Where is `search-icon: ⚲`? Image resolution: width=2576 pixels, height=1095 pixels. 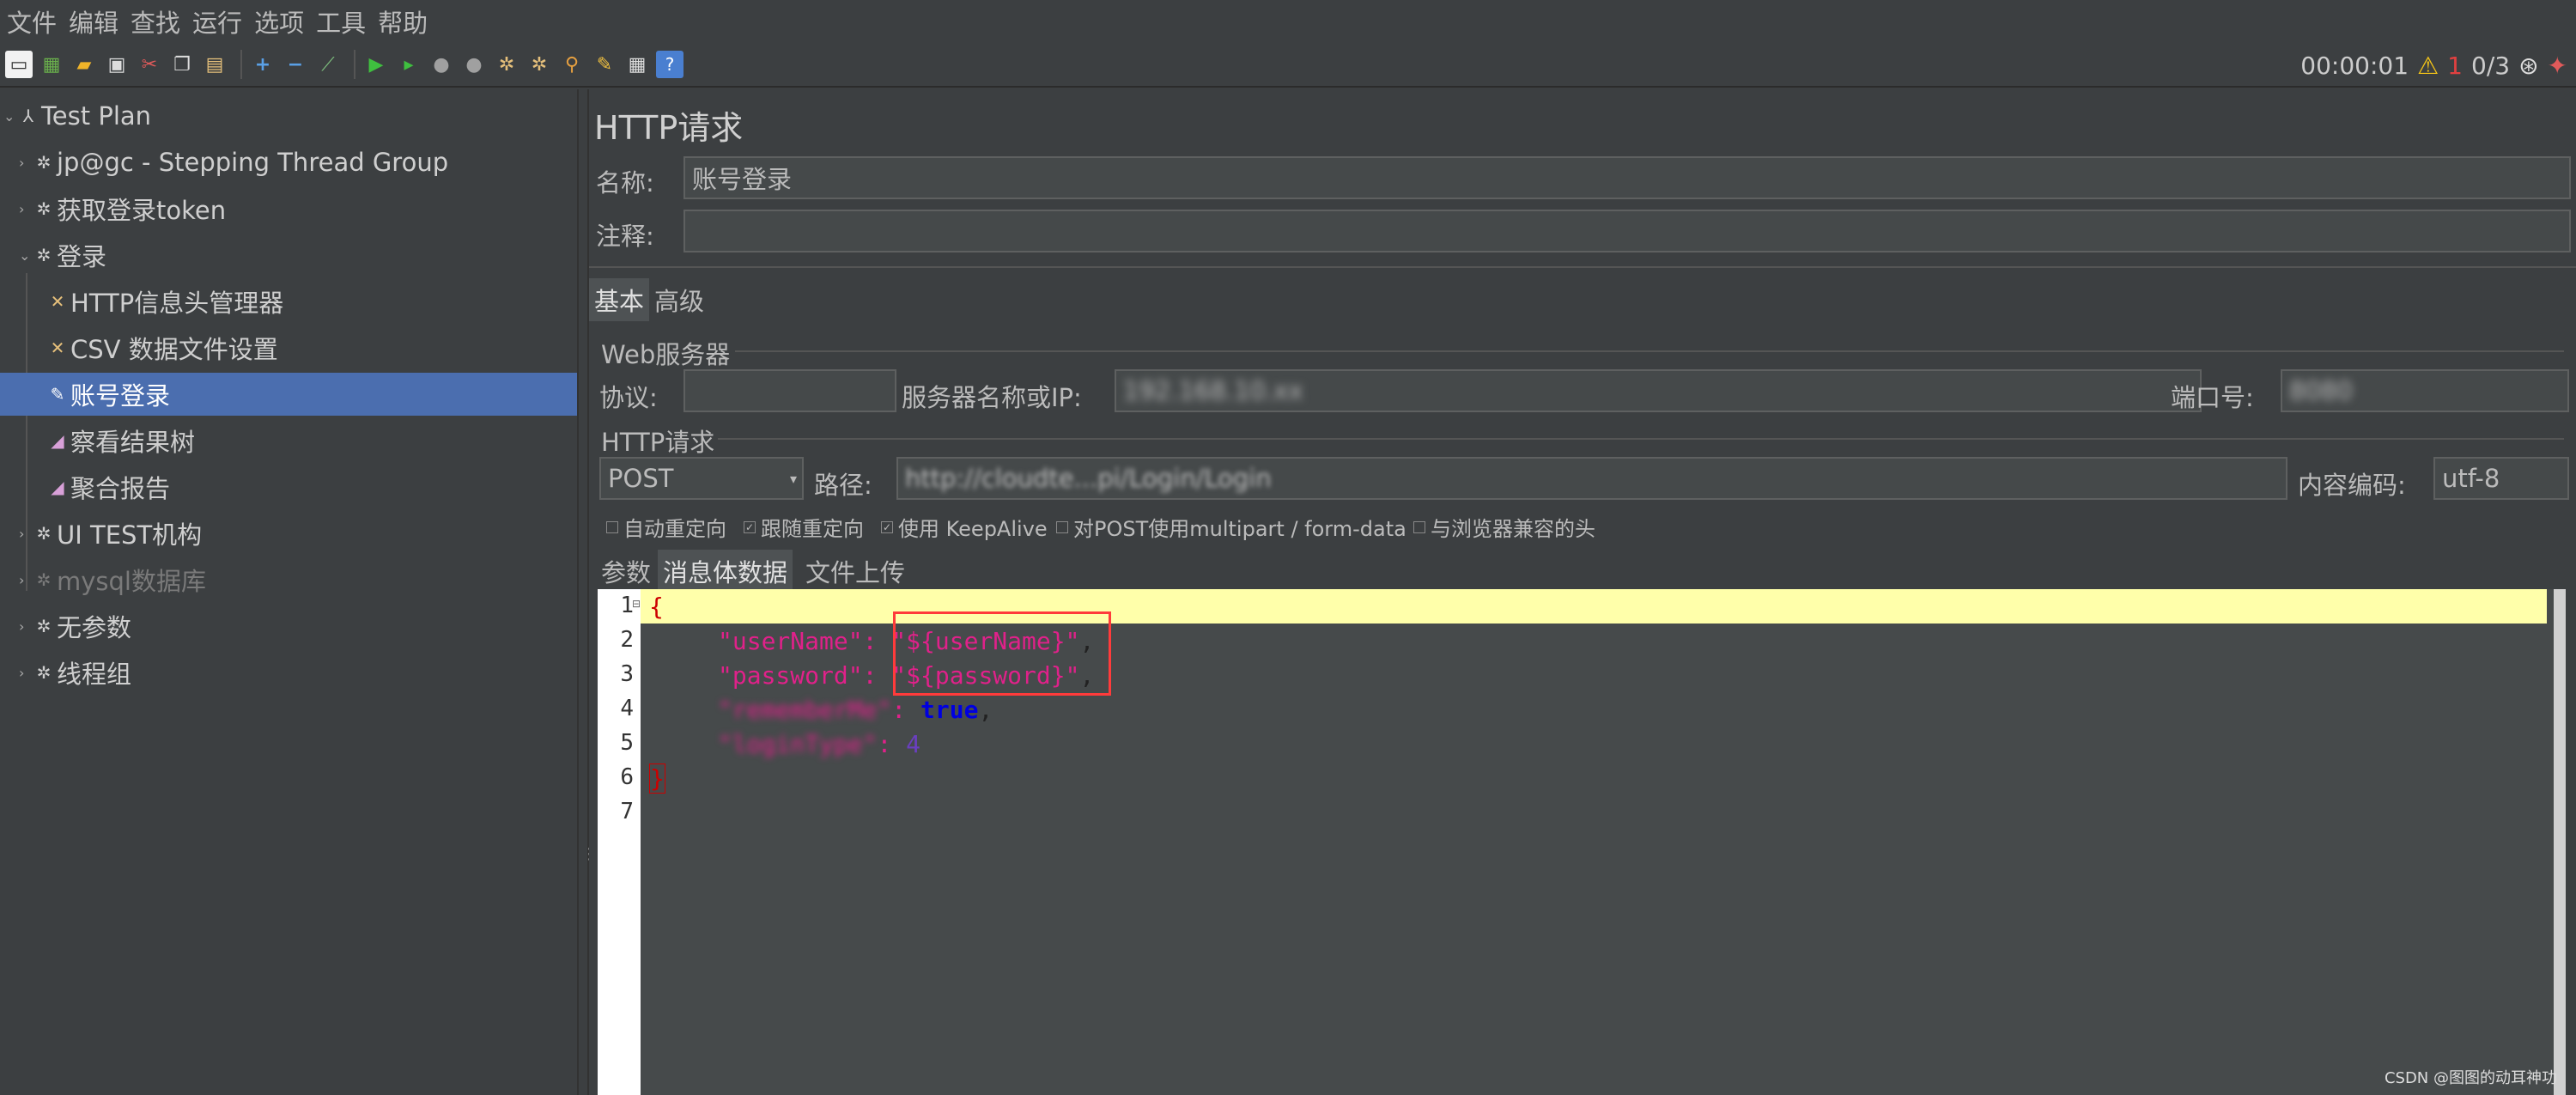 search-icon: ⚲ is located at coordinates (572, 64).